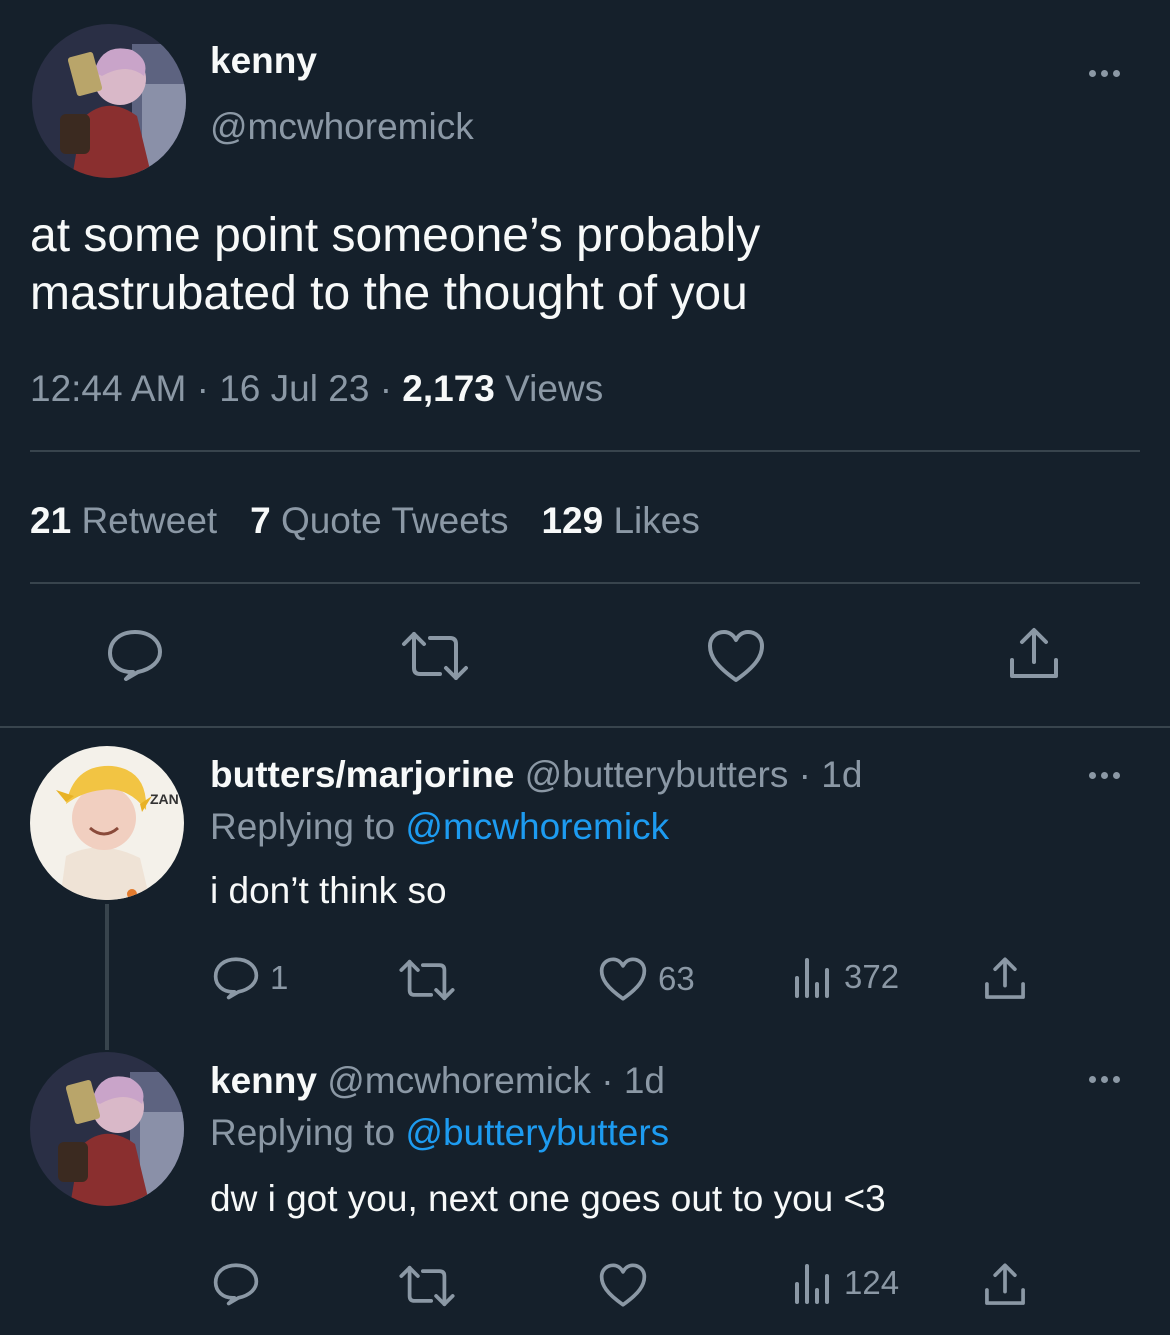  I want to click on quotes-label: Quote Tweets, so click(394, 520).